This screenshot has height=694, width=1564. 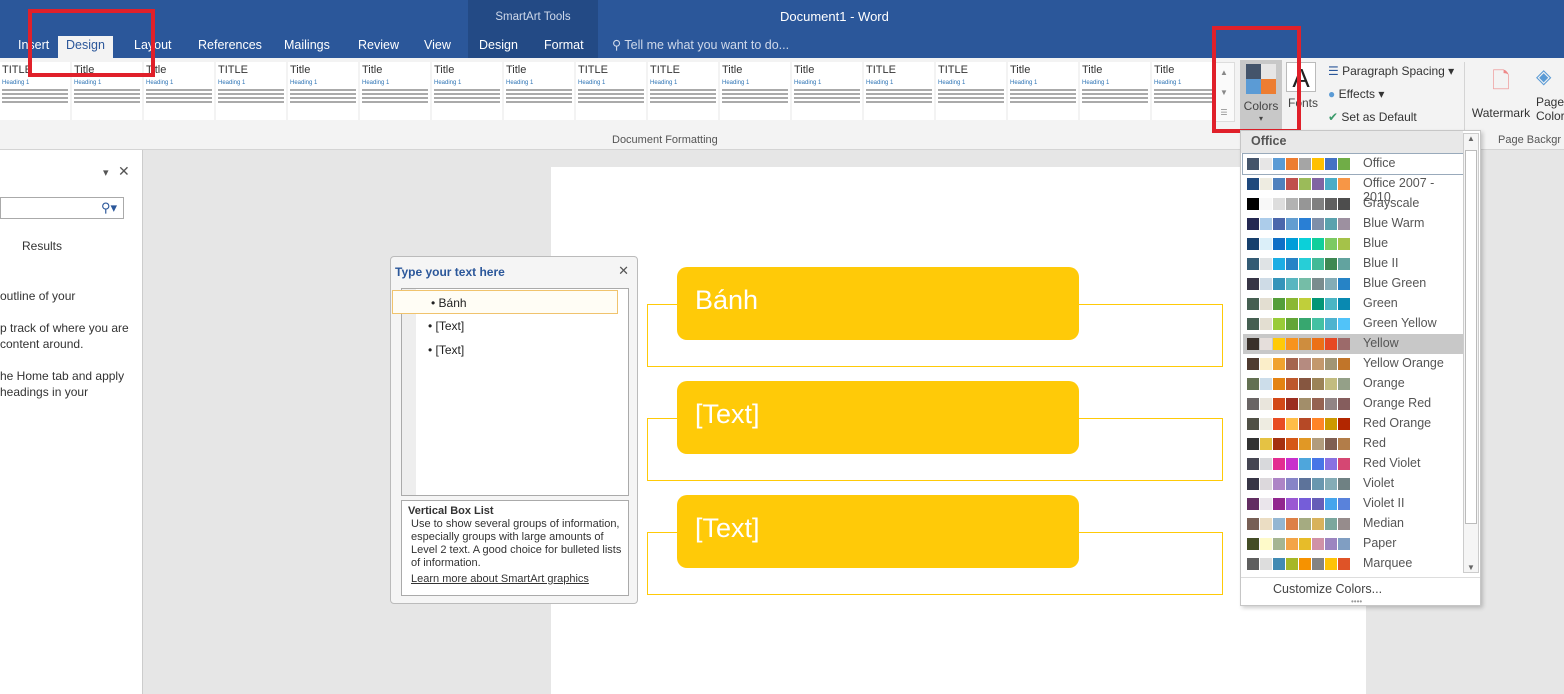 What do you see at coordinates (1391, 71) in the screenshot?
I see `paragraph-spacing-button: ☰ Paragraph Spacing ▾` at bounding box center [1391, 71].